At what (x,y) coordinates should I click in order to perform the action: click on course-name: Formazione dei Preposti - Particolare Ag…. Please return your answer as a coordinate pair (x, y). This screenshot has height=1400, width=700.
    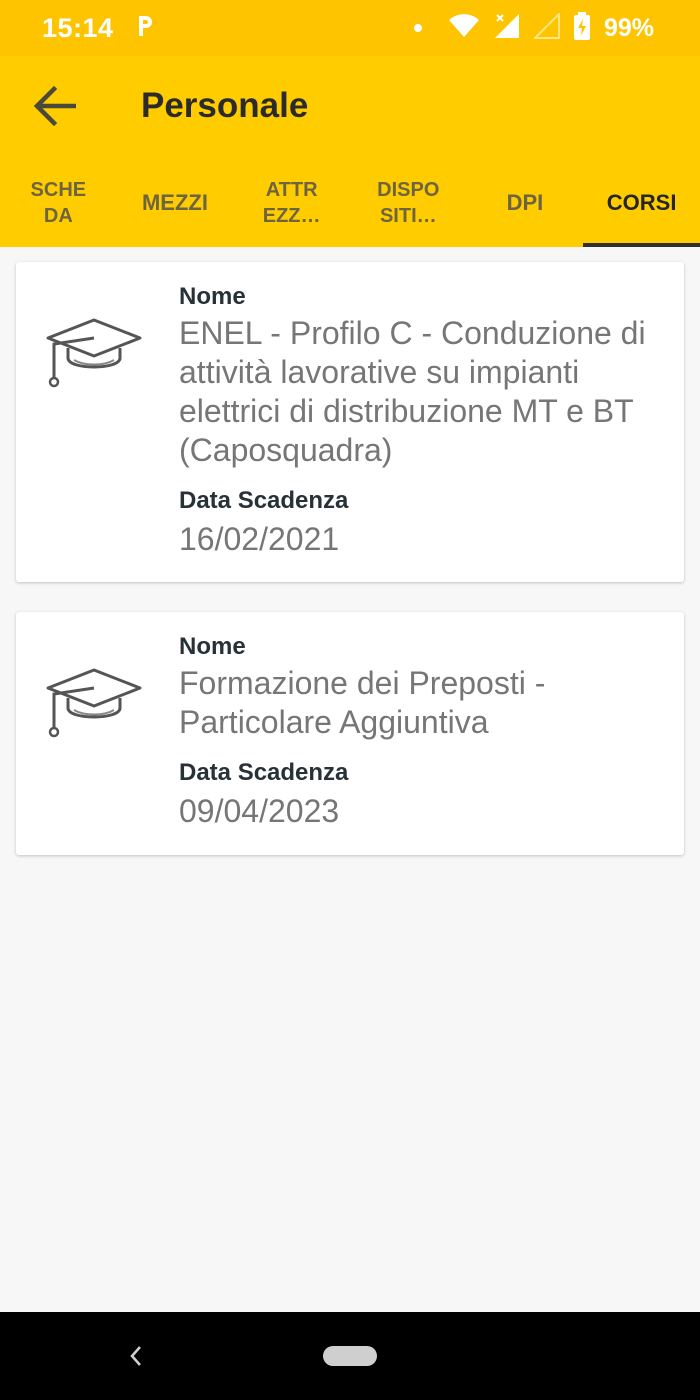
    Looking at the image, I should click on (362, 702).